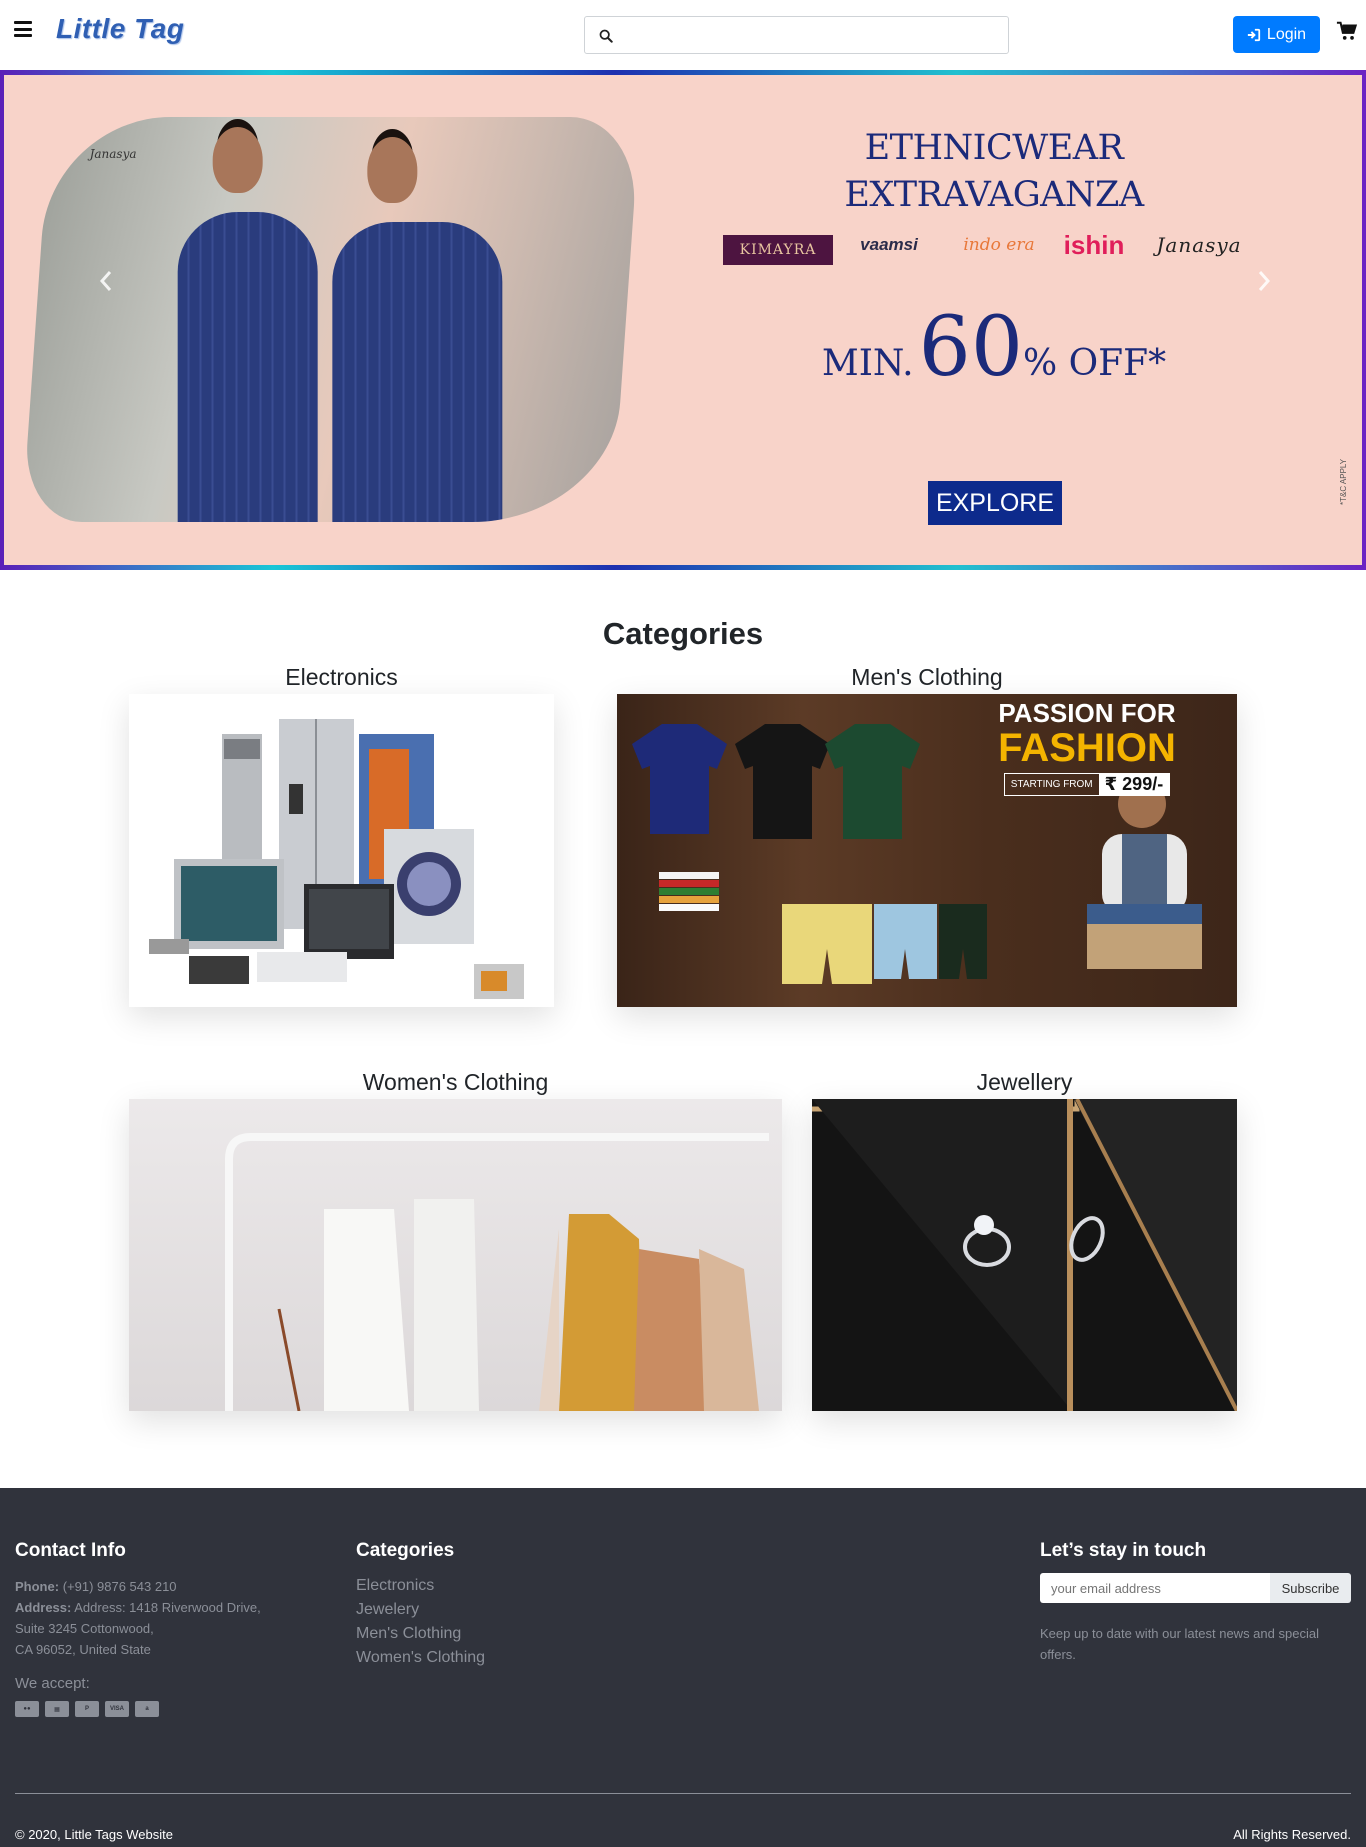 The image size is (1366, 1847). What do you see at coordinates (420, 1610) in the screenshot?
I see `footer-link-jewelery: Jewelery` at bounding box center [420, 1610].